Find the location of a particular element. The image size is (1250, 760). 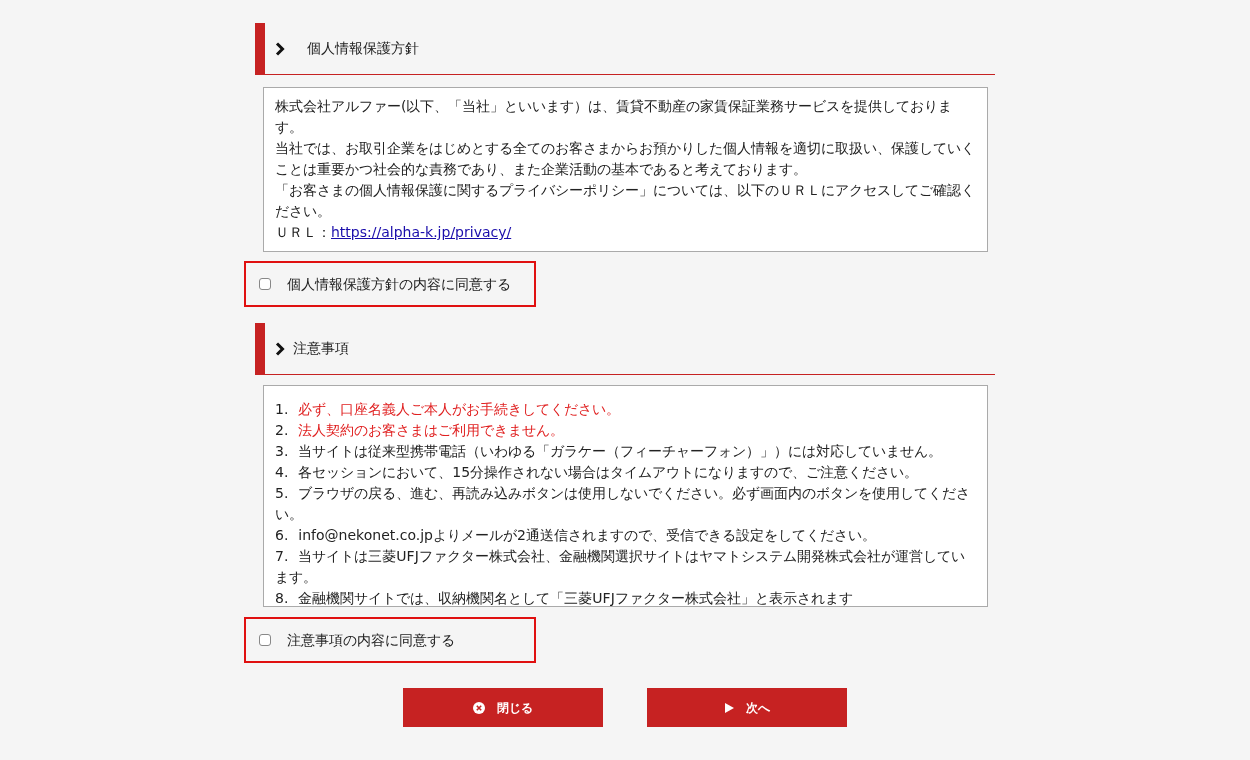

notice-item: 2. 法人契約のお客さまはご利用できません。 is located at coordinates (420, 430).